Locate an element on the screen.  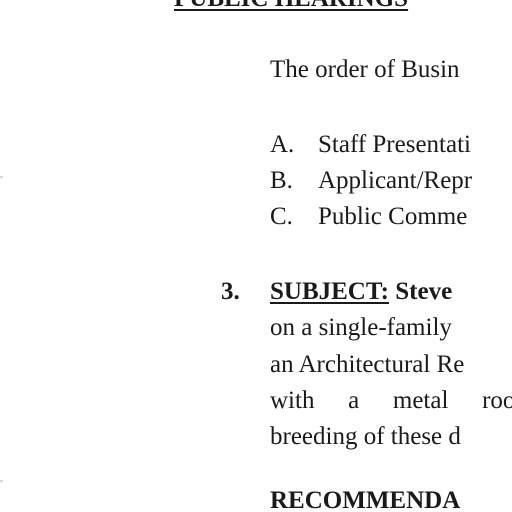
list-item-text: Applicant/Repr is located at coordinates (395, 180).